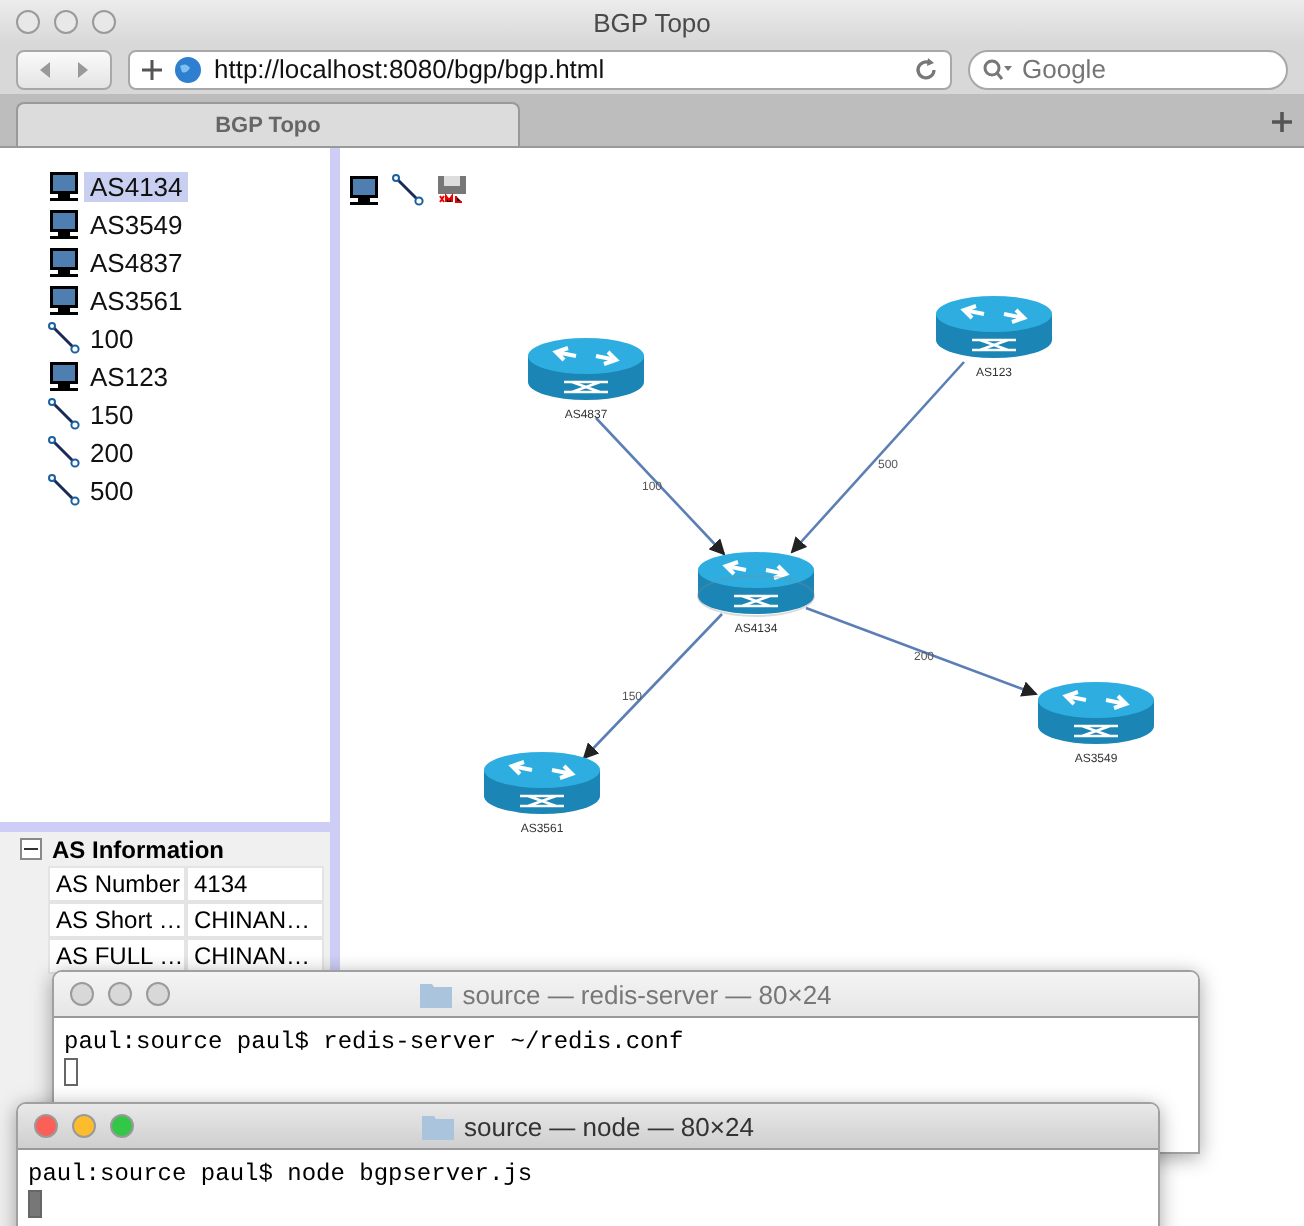 The height and width of the screenshot is (1226, 1304). What do you see at coordinates (609, 1126) in the screenshot?
I see `terminal-title: source — node — 80×24` at bounding box center [609, 1126].